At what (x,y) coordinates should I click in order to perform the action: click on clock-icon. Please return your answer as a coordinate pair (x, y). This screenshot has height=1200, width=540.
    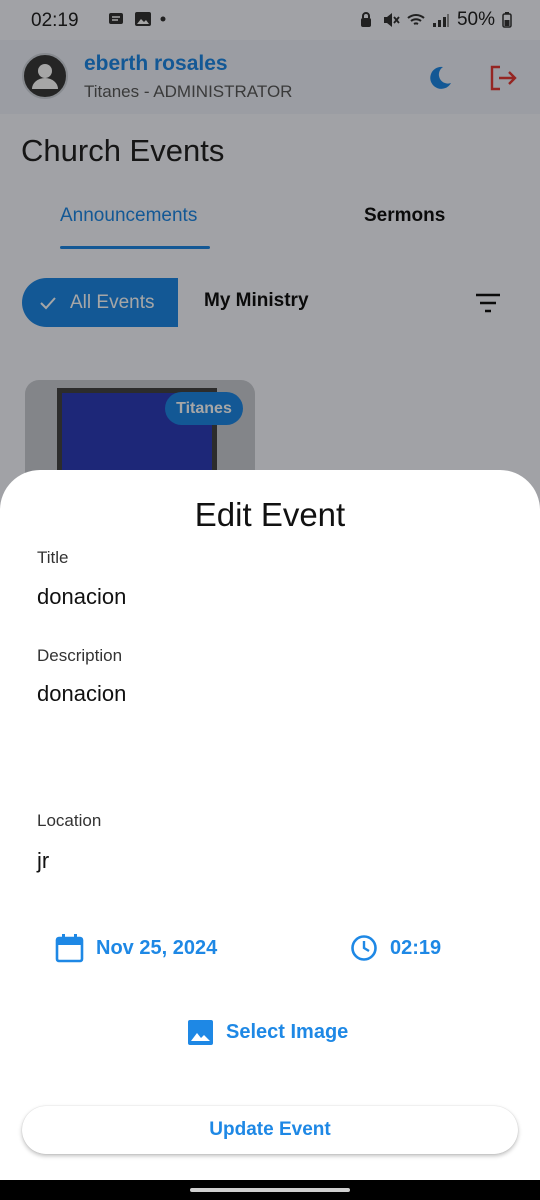
    Looking at the image, I should click on (364, 948).